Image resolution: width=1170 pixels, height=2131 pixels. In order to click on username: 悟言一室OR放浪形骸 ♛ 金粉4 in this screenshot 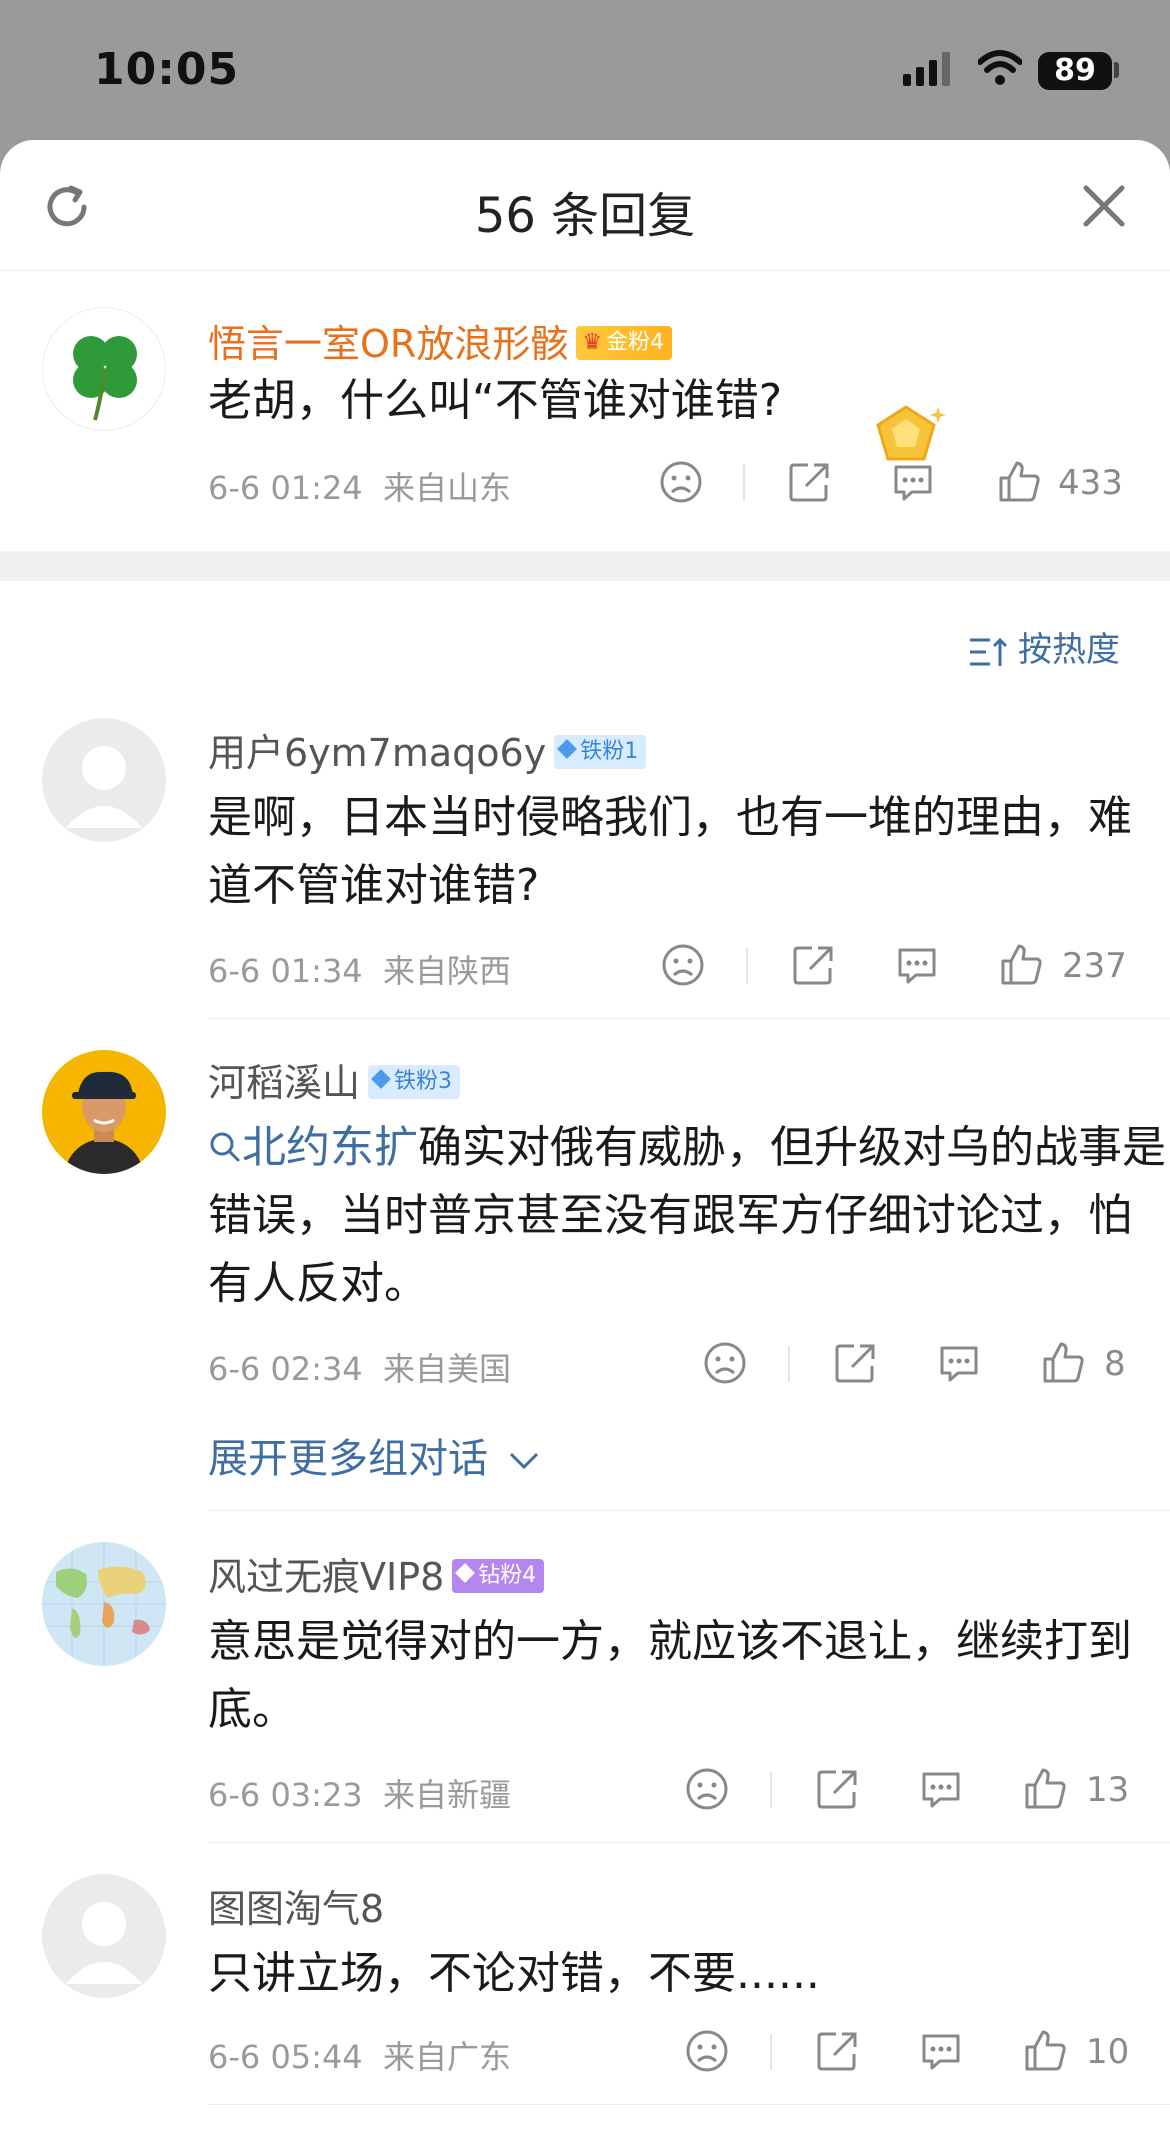, I will do `click(440, 340)`.